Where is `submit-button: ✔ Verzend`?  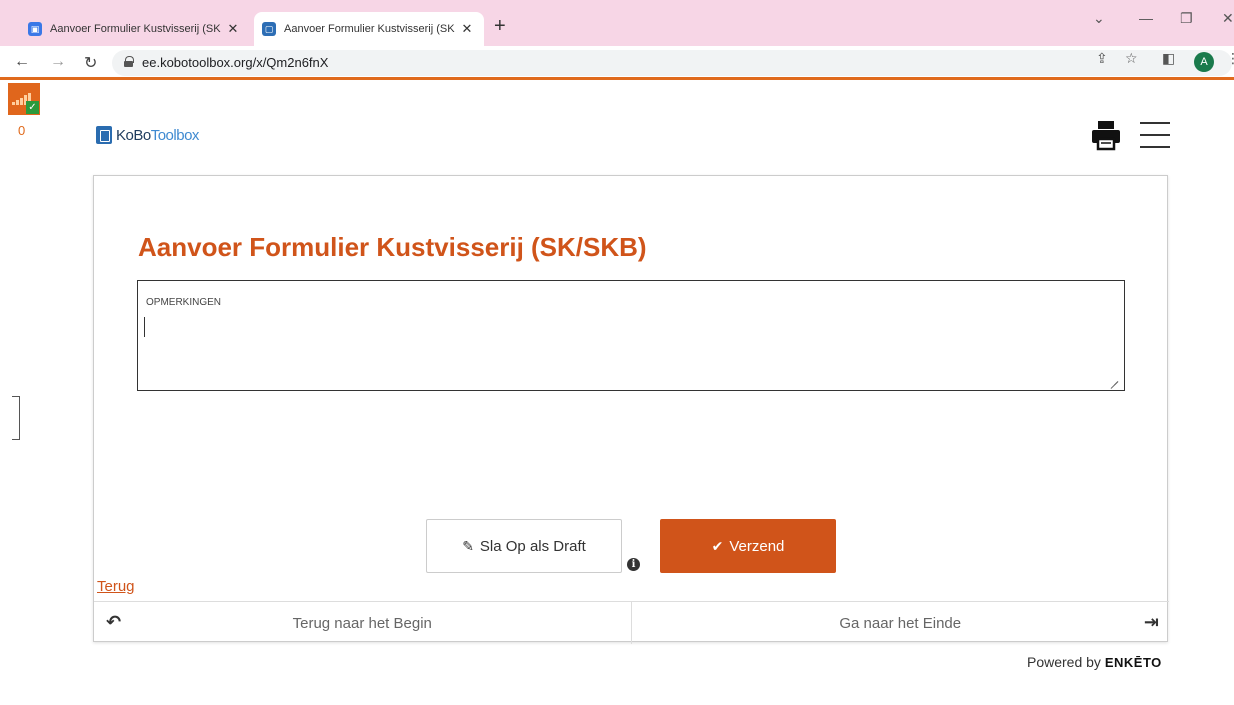 submit-button: ✔ Verzend is located at coordinates (748, 546).